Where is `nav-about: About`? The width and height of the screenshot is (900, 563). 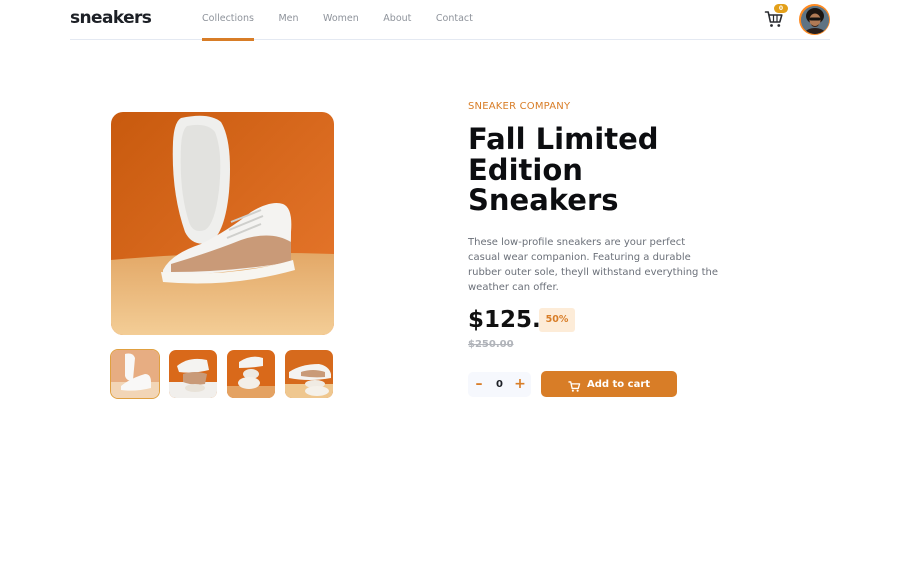
nav-about: About is located at coordinates (397, 20).